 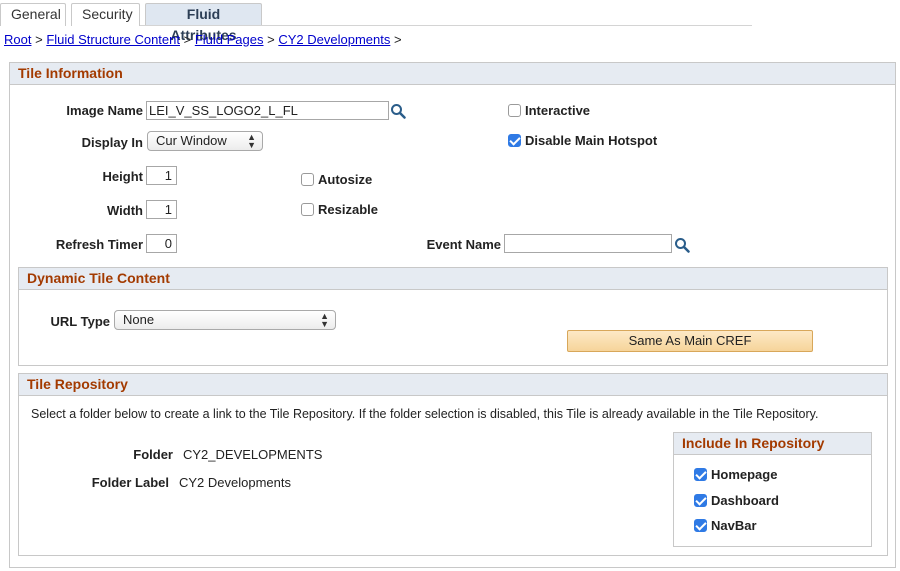 I want to click on same-as-main-cref-button: Same As Main CREF, so click(x=690, y=341).